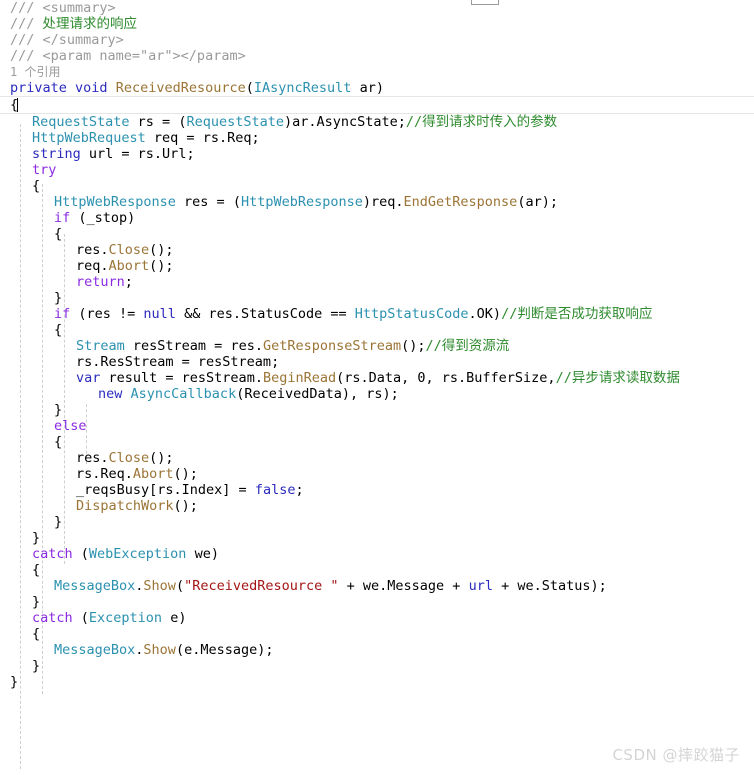  What do you see at coordinates (95, 586) in the screenshot?
I see `code-token-type: MessageBox` at bounding box center [95, 586].